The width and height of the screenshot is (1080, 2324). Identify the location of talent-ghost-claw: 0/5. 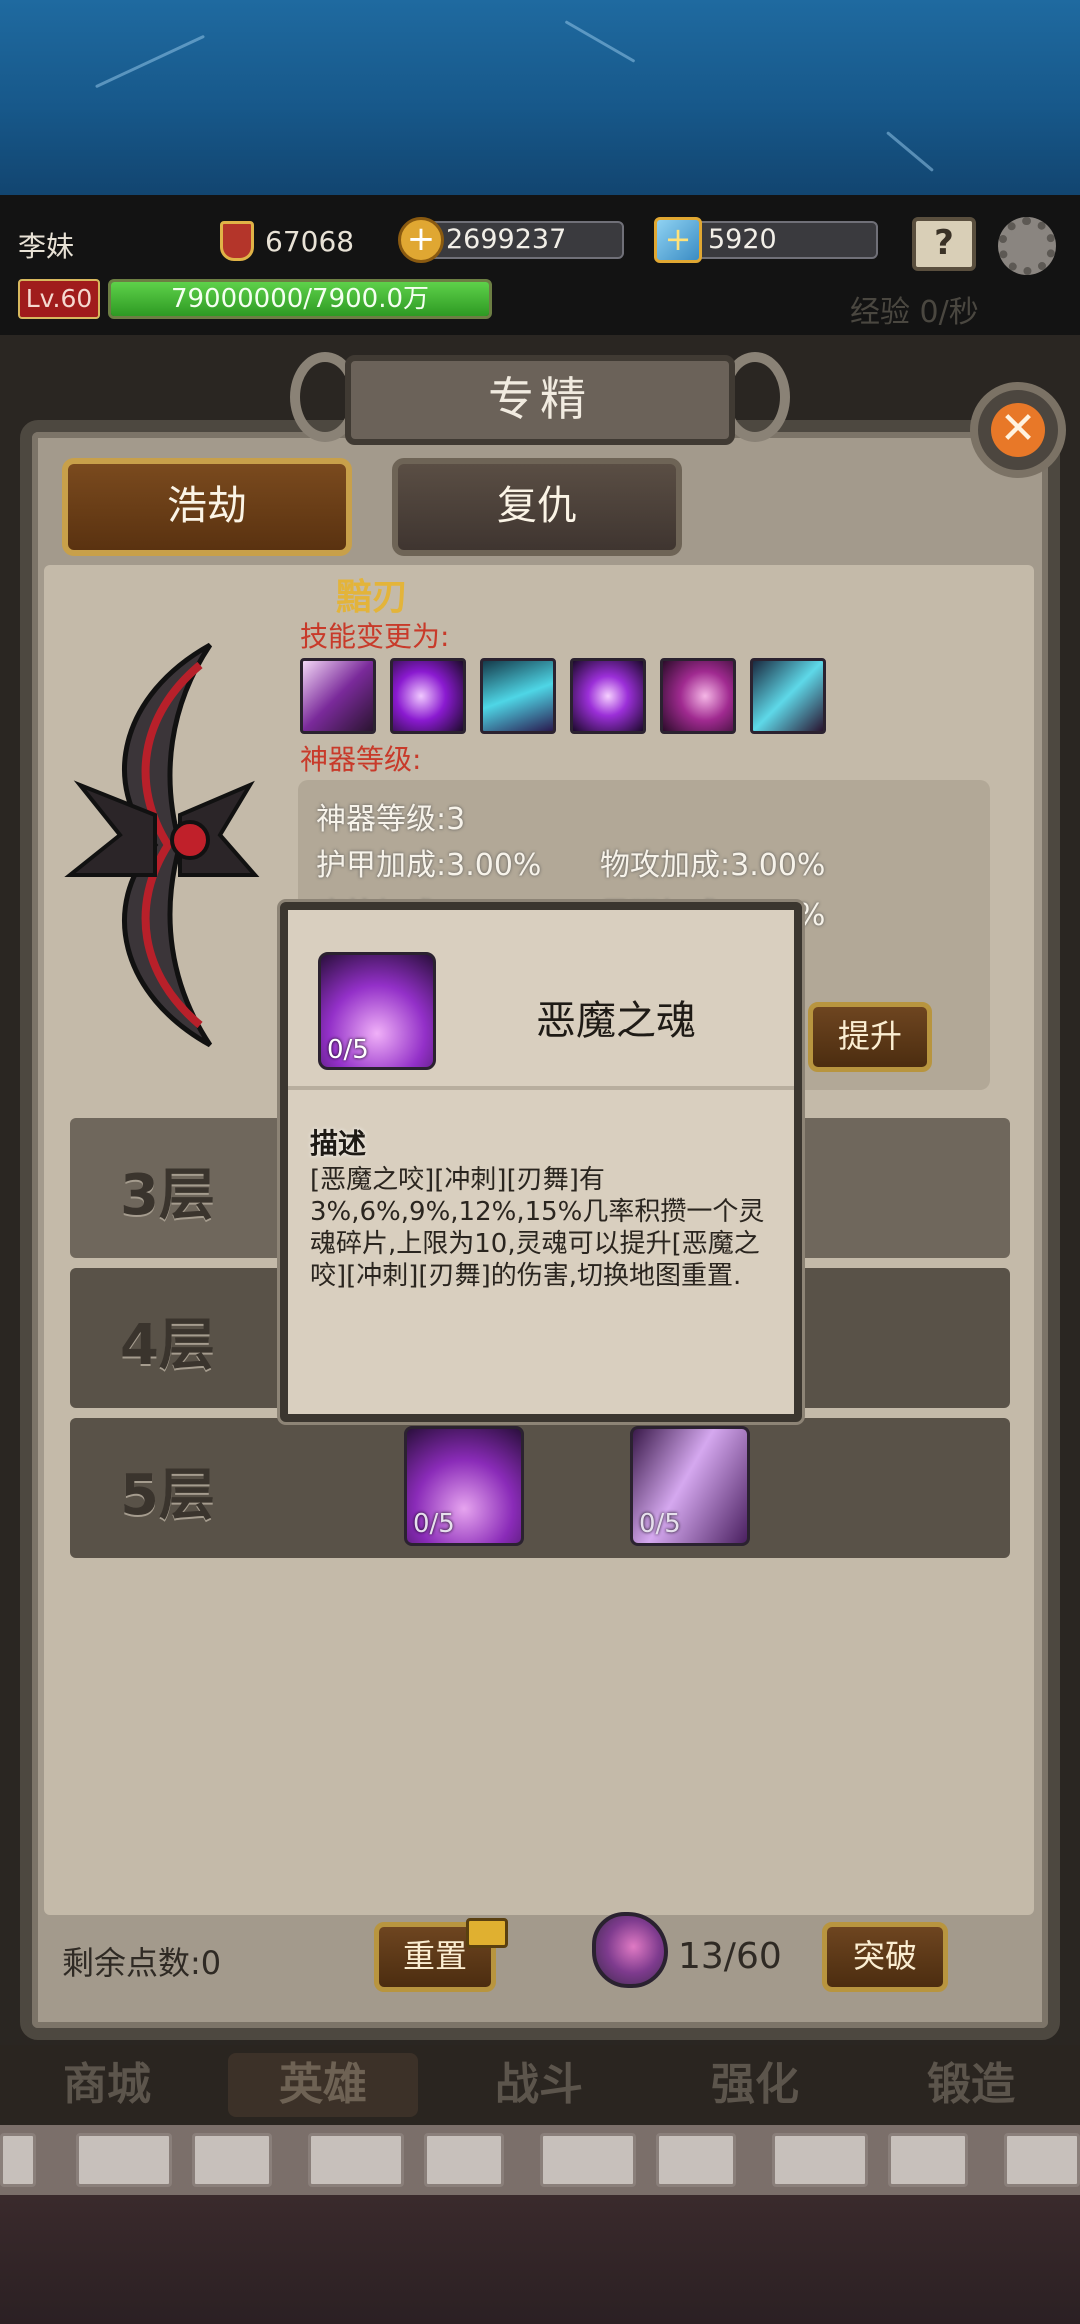
(690, 1486).